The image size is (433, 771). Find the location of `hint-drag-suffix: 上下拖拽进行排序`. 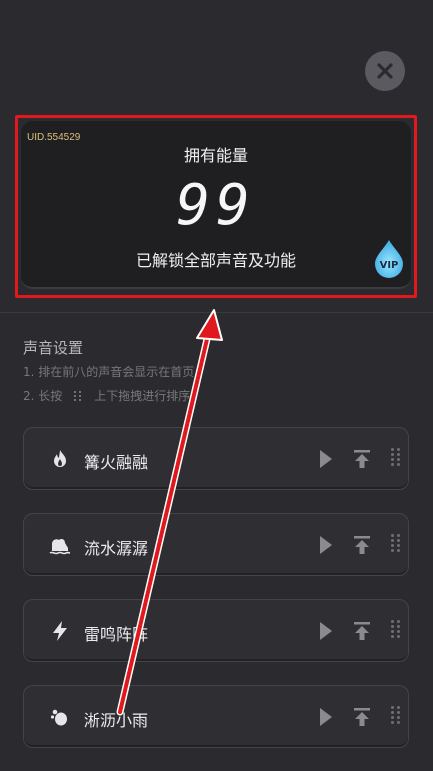

hint-drag-suffix: 上下拖拽进行排序 is located at coordinates (142, 396).